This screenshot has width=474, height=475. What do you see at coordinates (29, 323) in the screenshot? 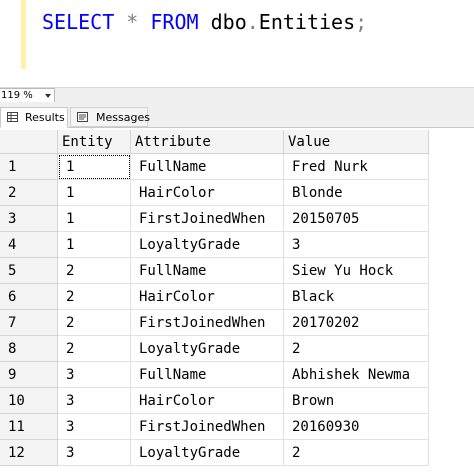
I see `row-number: 7` at bounding box center [29, 323].